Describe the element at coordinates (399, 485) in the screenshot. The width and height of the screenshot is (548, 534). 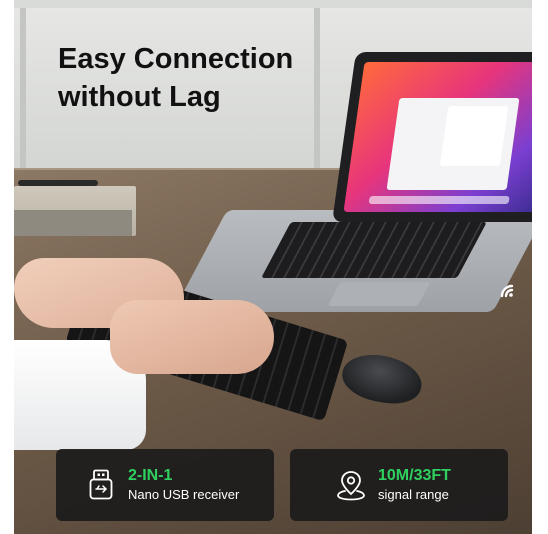
I see `feature-card-range: 10M/33FT signal range` at that location.